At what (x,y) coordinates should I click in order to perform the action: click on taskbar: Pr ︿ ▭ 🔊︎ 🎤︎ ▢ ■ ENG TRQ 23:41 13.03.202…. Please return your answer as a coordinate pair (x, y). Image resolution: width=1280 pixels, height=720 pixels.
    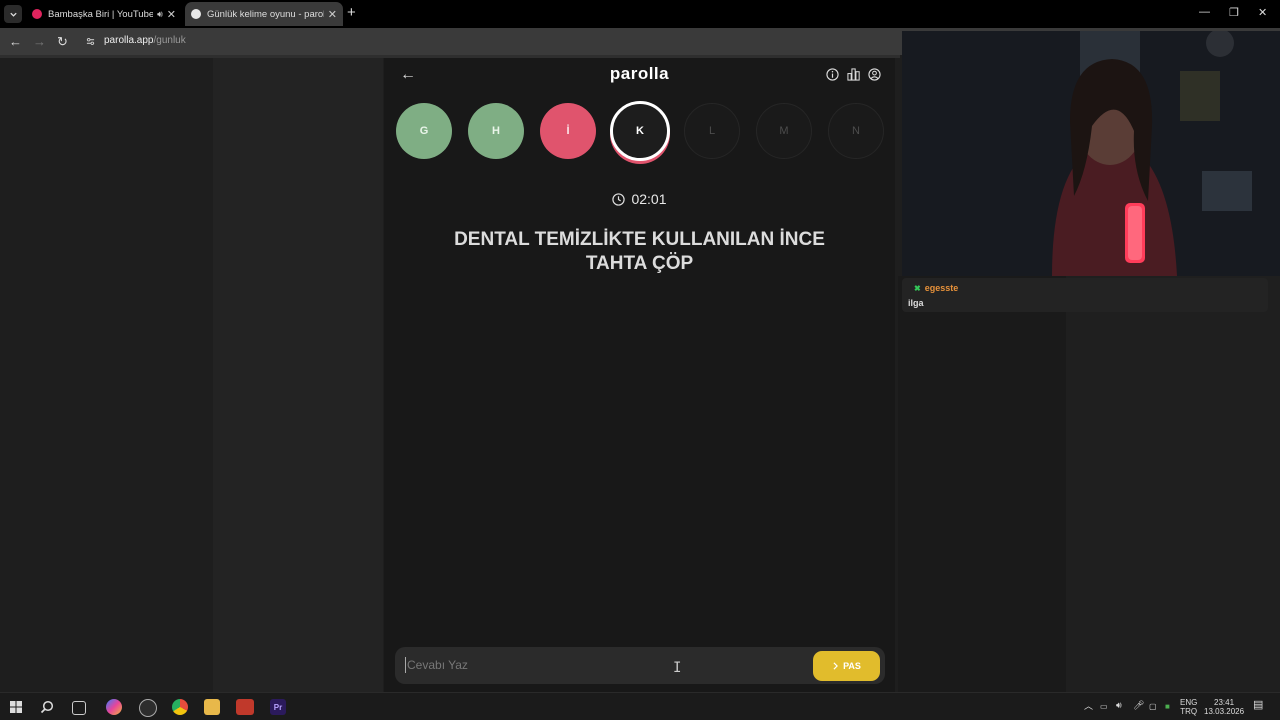
    Looking at the image, I should click on (640, 706).